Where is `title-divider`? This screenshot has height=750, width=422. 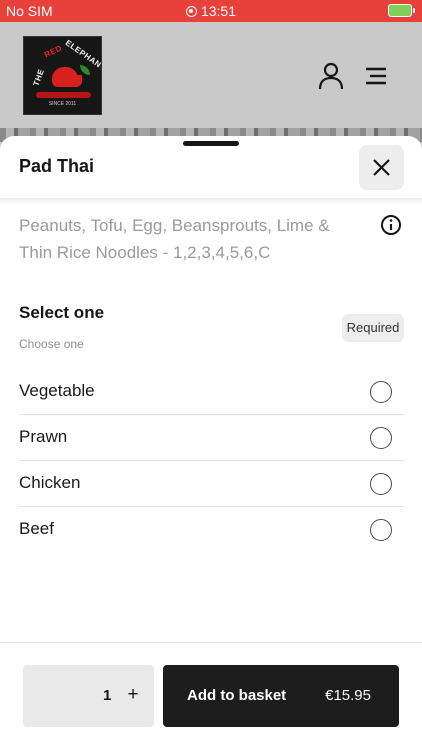
title-divider is located at coordinates (211, 201).